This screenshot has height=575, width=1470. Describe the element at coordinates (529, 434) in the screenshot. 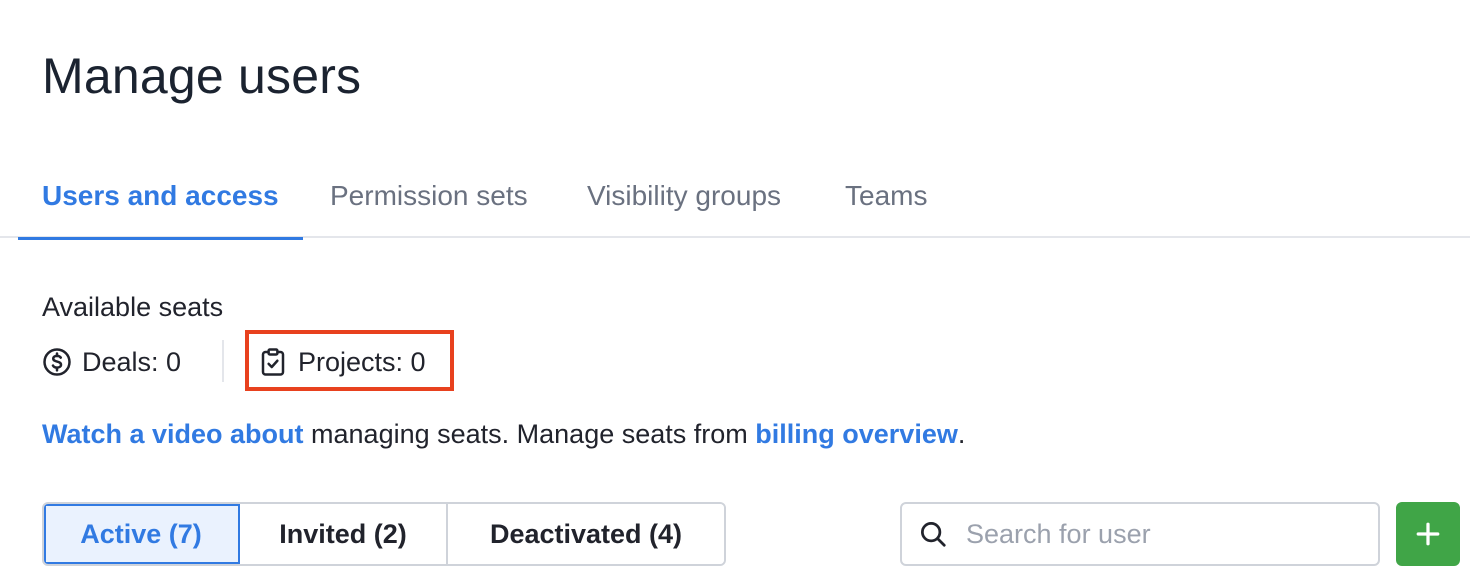

I see `info-middle-text: managing seats. Manage seats from` at that location.